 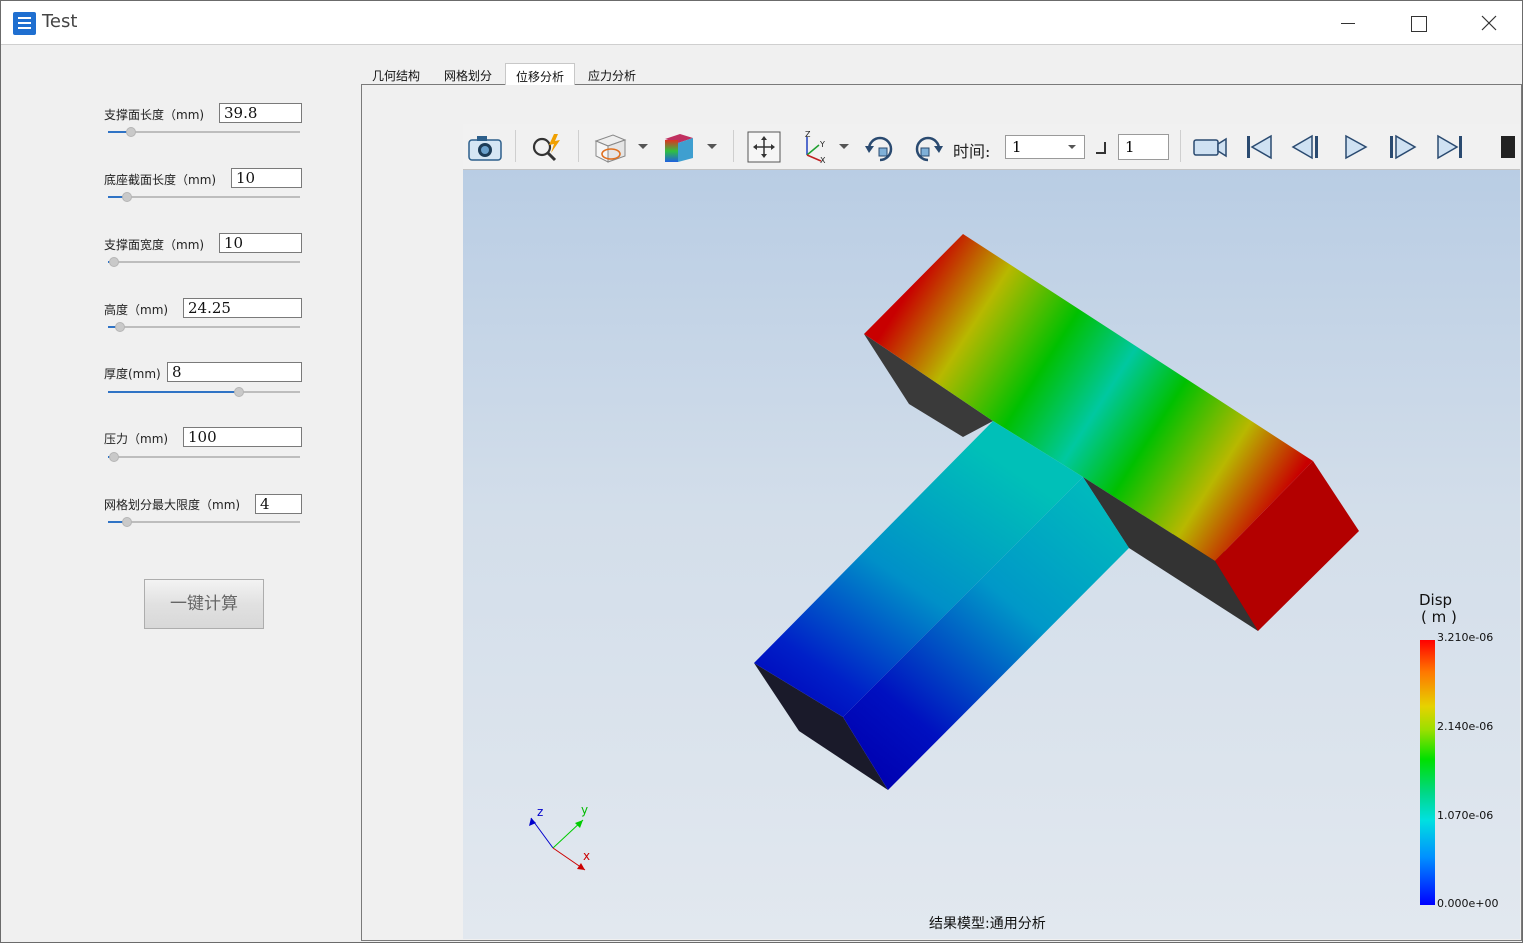 I want to click on legend-title: Disp ( m ), so click(x=1438, y=609).